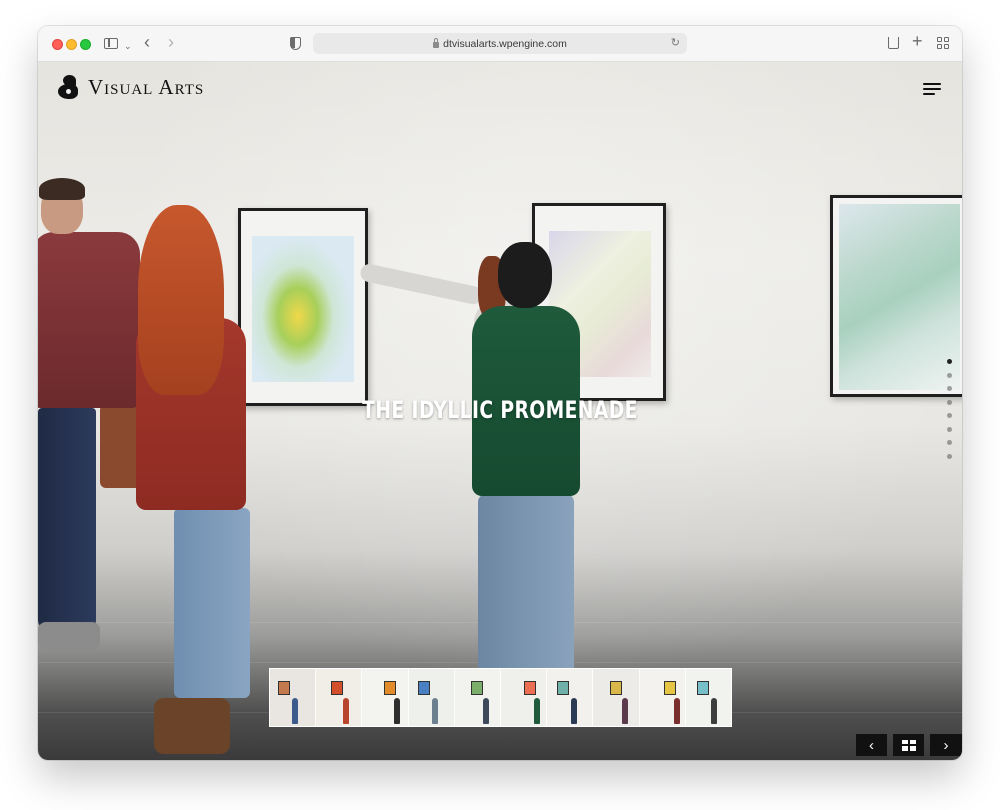 This screenshot has height=810, width=1000. What do you see at coordinates (893, 43) in the screenshot?
I see `share-icon` at bounding box center [893, 43].